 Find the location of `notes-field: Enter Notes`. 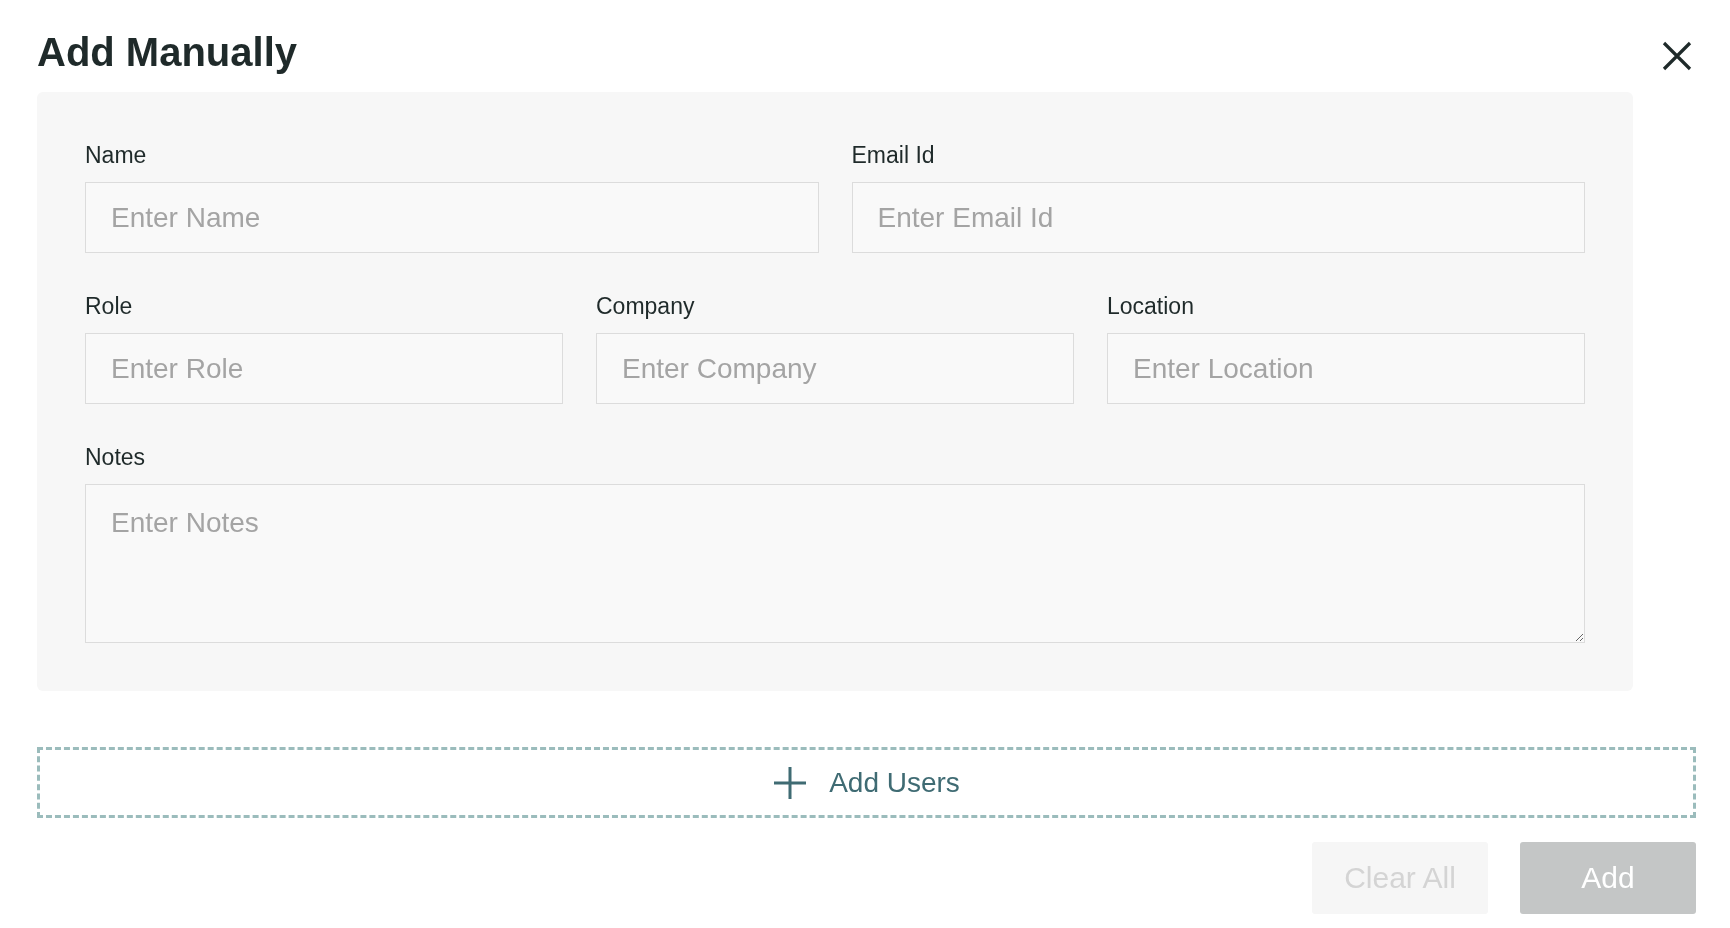

notes-field: Enter Notes is located at coordinates (835, 563).